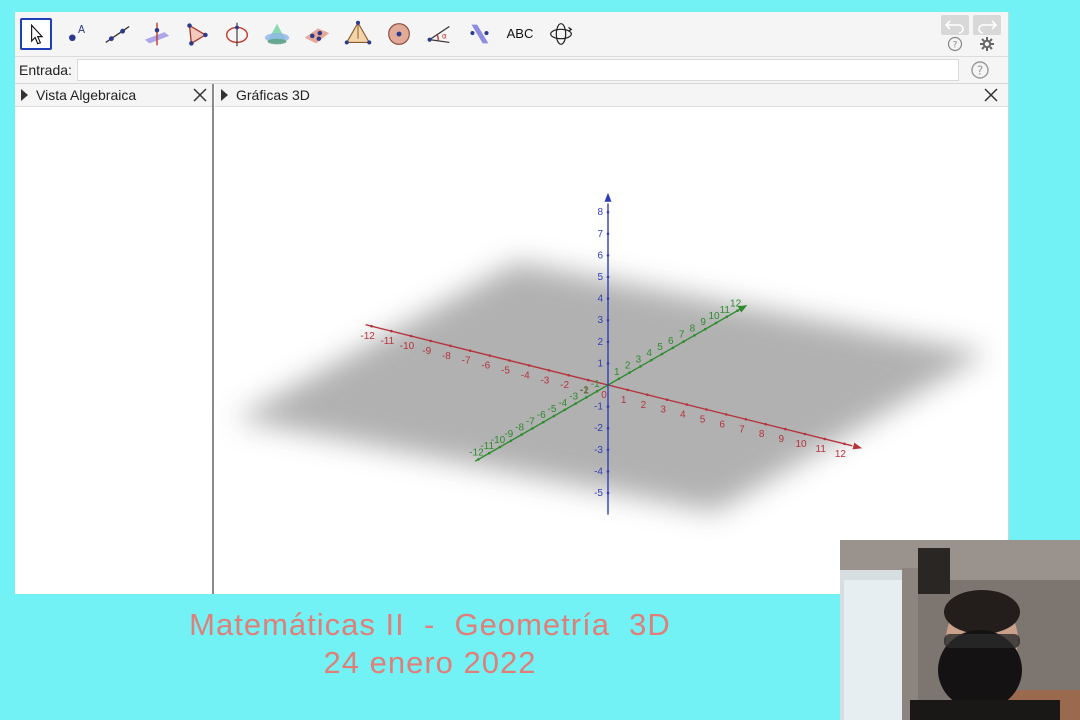 This screenshot has height=720, width=1080. What do you see at coordinates (113, 350) in the screenshot?
I see `algebra-view` at bounding box center [113, 350].